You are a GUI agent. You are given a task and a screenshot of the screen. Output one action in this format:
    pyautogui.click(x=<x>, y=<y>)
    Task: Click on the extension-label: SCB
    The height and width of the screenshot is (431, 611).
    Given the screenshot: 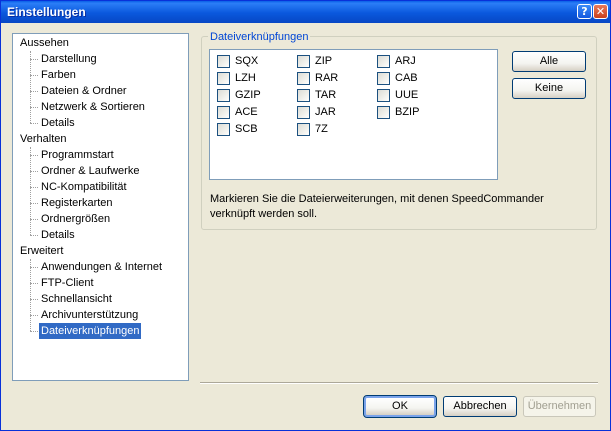 What is the action you would take?
    pyautogui.click(x=246, y=129)
    